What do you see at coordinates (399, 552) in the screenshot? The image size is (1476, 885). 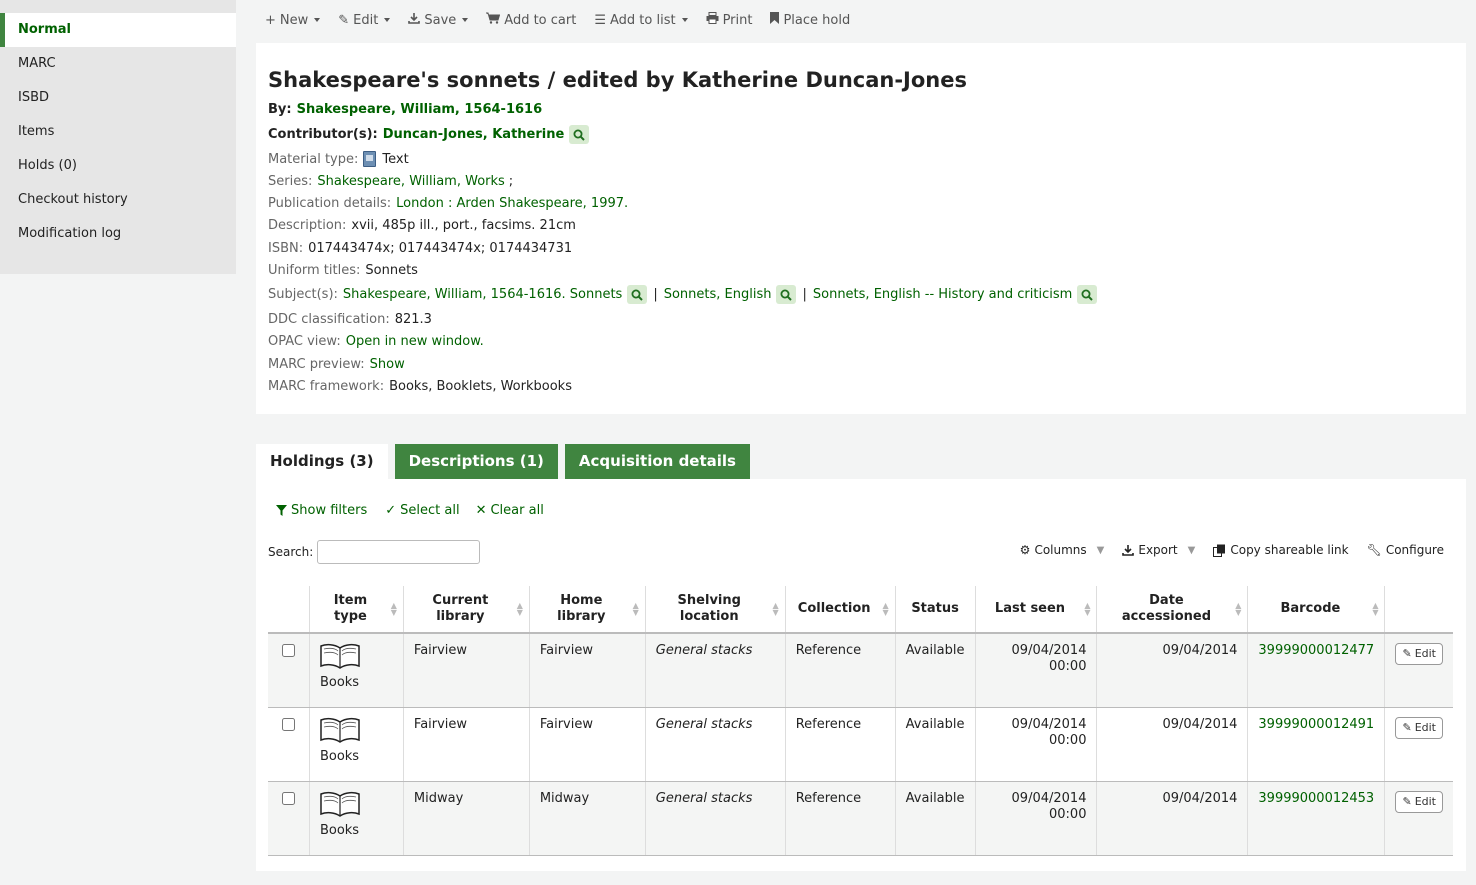 I see `search-input` at bounding box center [399, 552].